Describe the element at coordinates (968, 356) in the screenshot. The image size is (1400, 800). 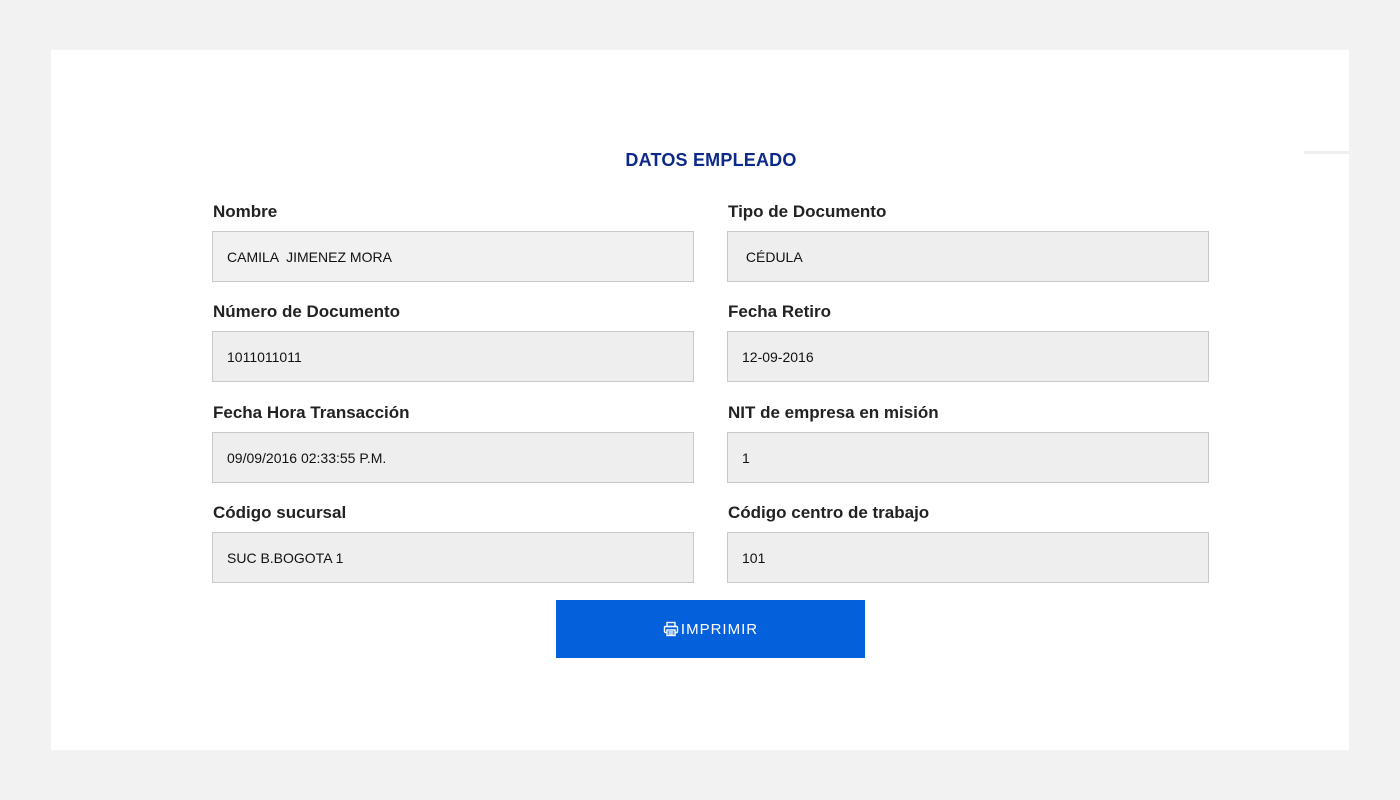
I see `fecha-retiro-field: 12-09-2016` at that location.